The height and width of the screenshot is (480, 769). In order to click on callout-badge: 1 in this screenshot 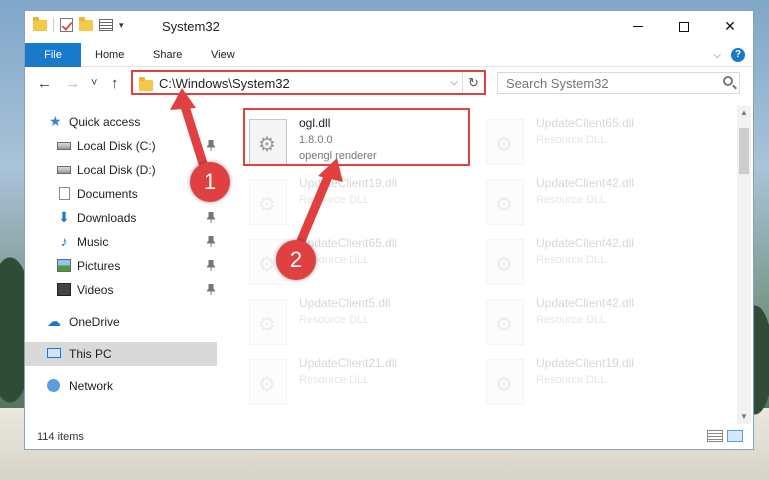, I will do `click(210, 182)`.